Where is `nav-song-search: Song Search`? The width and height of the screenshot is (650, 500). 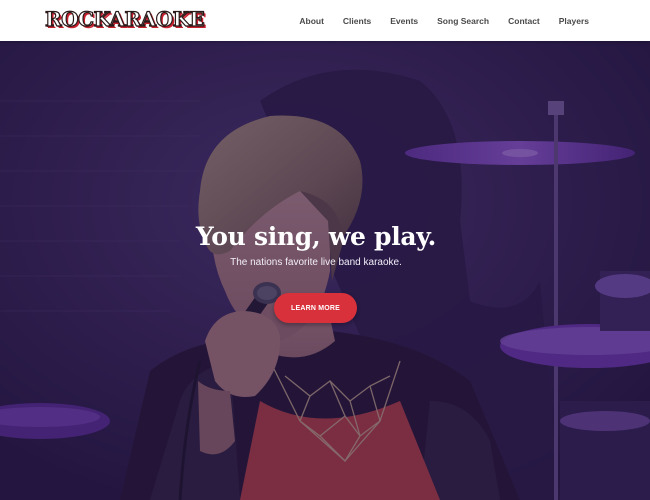 nav-song-search: Song Search is located at coordinates (463, 21).